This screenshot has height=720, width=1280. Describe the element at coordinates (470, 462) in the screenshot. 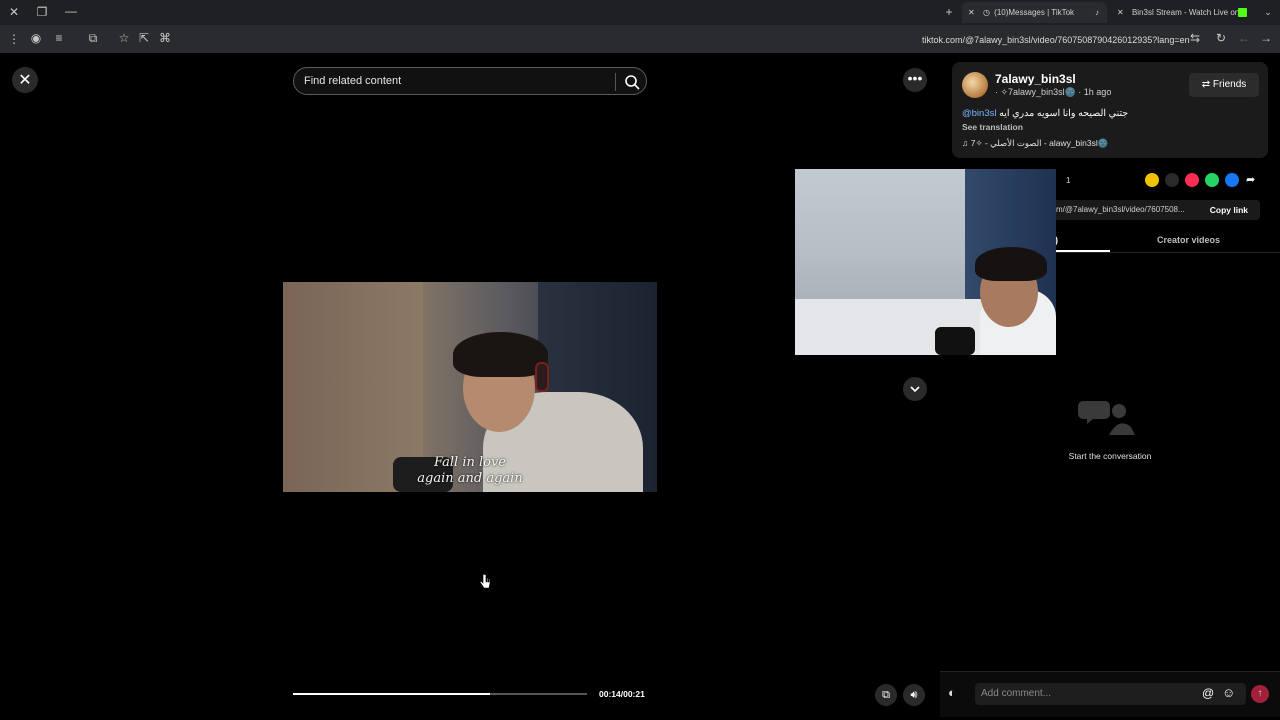

I see `video-caption-line-1: Fall in love` at that location.